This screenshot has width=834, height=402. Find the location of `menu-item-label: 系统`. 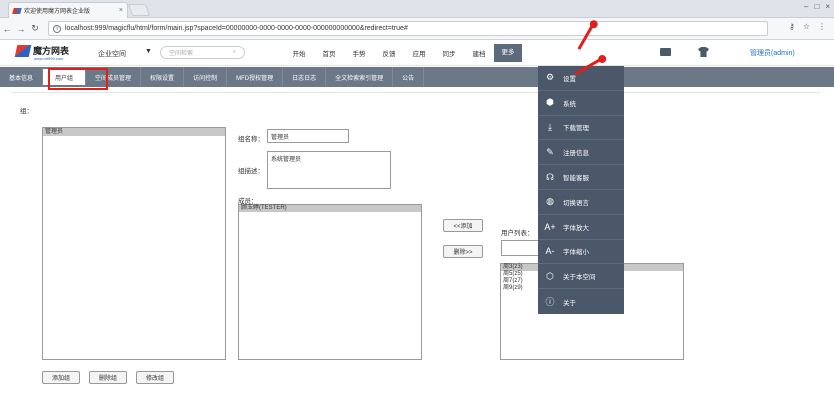

menu-item-label: 系统 is located at coordinates (569, 104).